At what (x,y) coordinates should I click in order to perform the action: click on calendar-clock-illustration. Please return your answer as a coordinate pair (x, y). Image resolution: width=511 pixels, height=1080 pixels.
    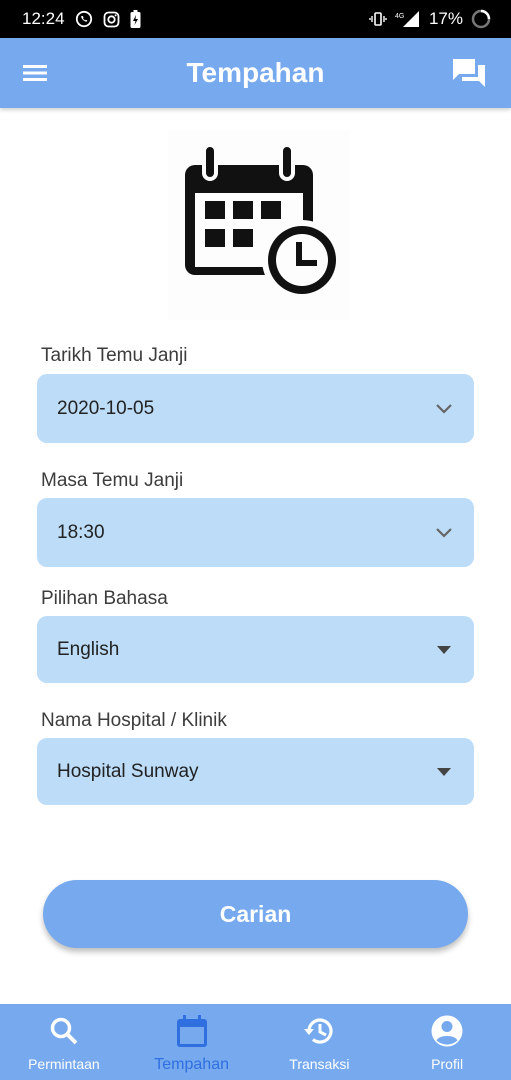
    Looking at the image, I should click on (259, 225).